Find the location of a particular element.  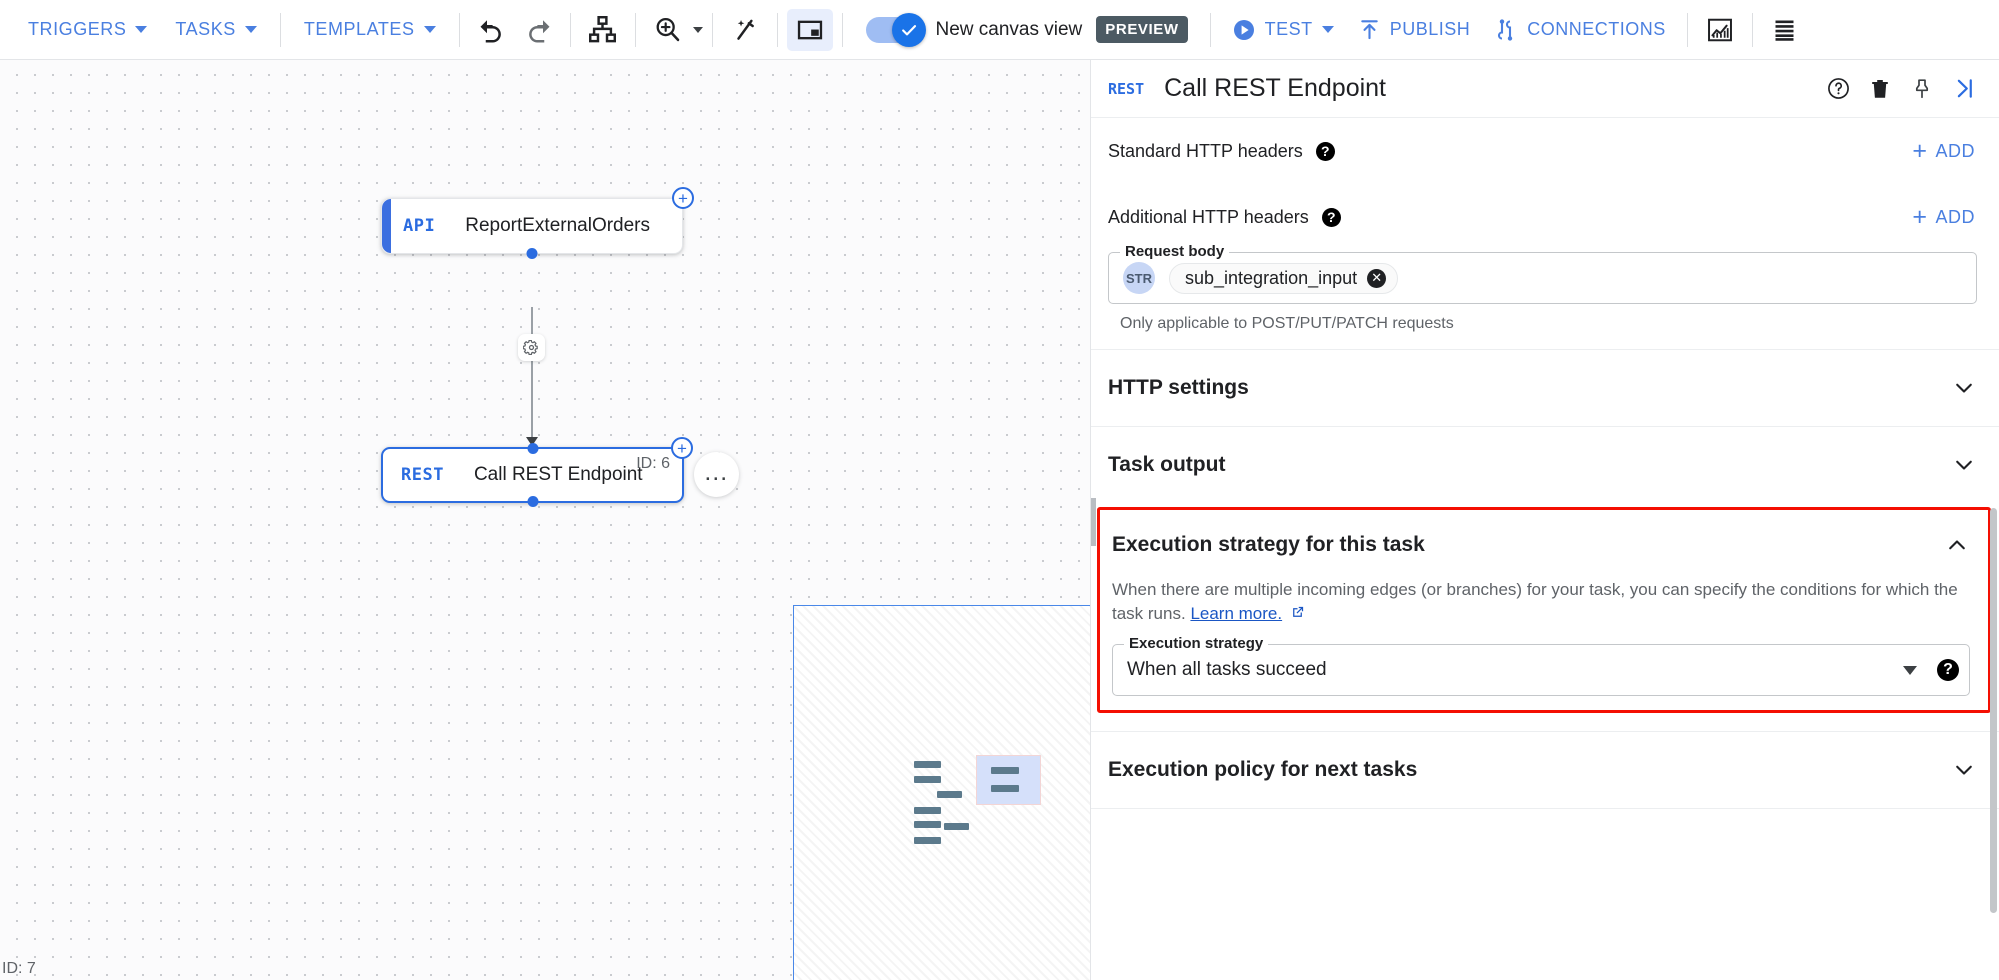

main-menu-button is located at coordinates (1785, 30).